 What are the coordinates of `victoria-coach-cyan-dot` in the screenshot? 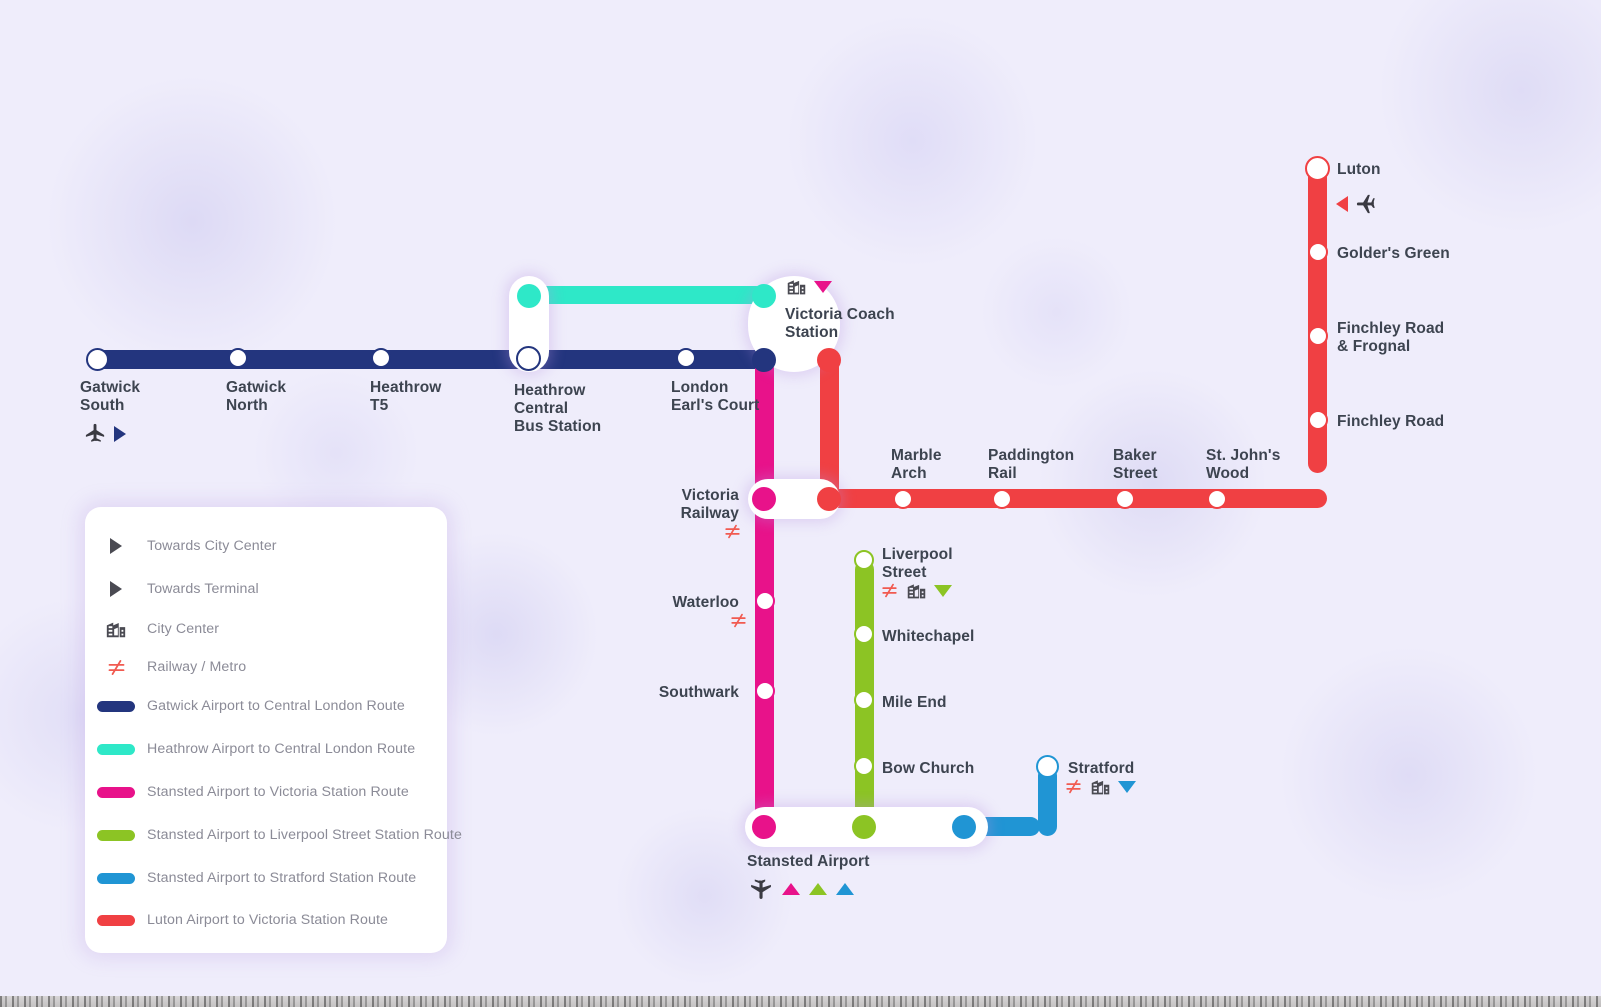 It's located at (764, 296).